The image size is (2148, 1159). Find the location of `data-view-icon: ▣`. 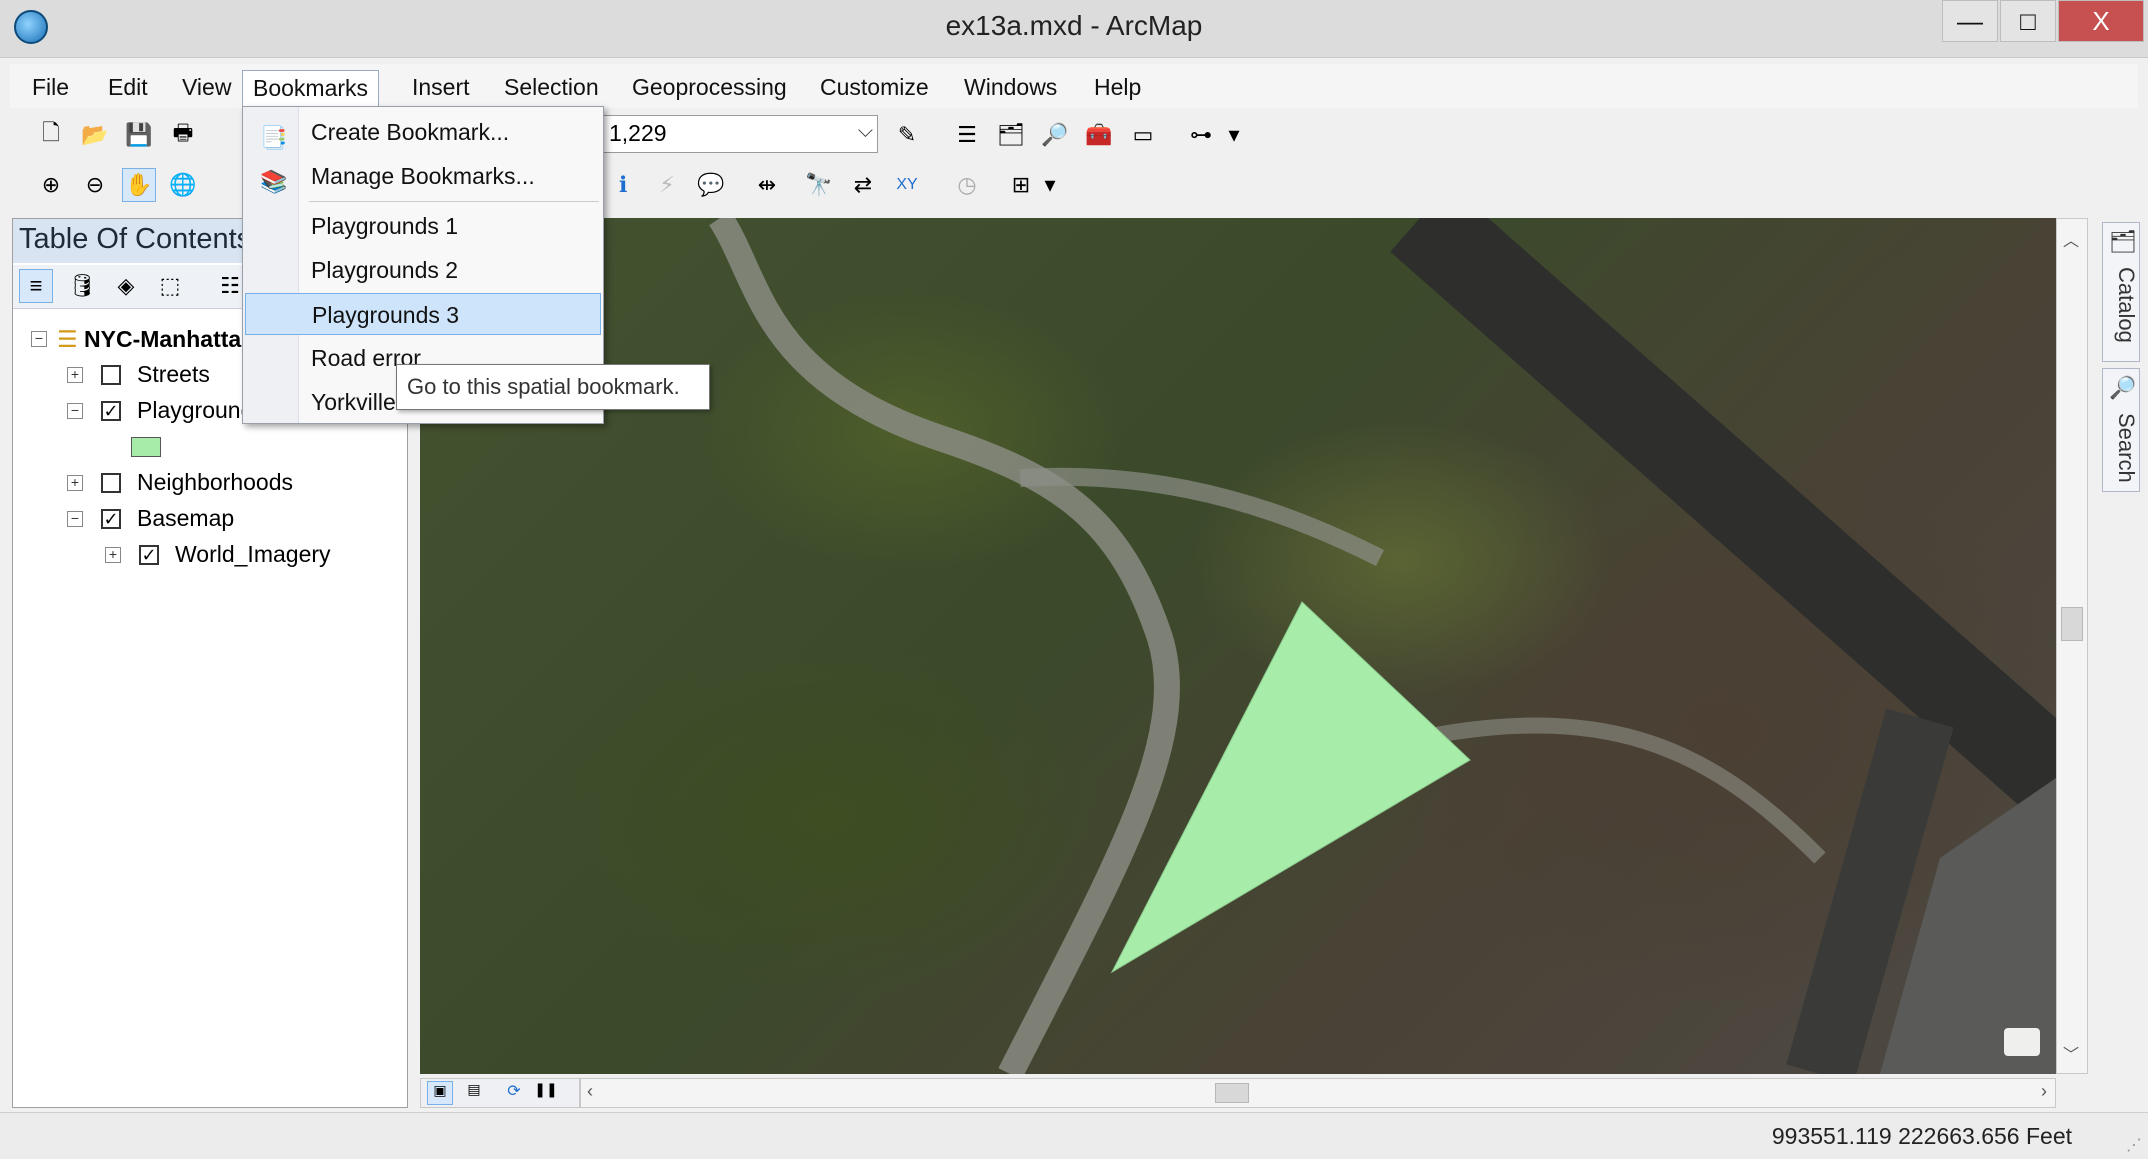

data-view-icon: ▣ is located at coordinates (440, 1093).